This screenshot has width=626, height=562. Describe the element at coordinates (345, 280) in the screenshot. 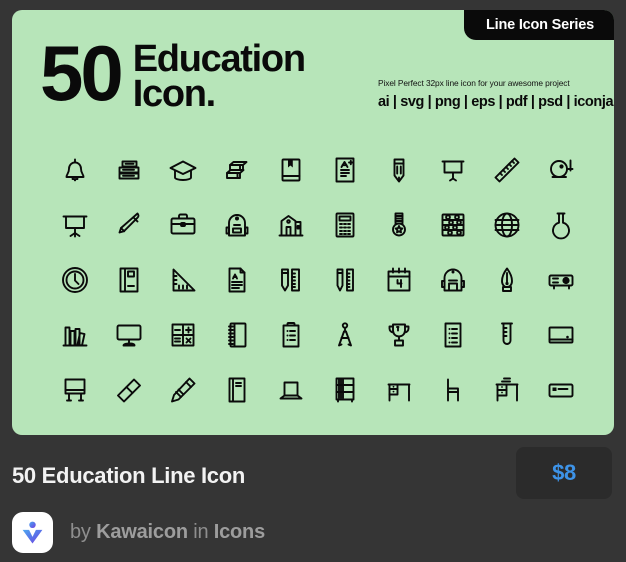

I see `pen-ruler-icon` at that location.